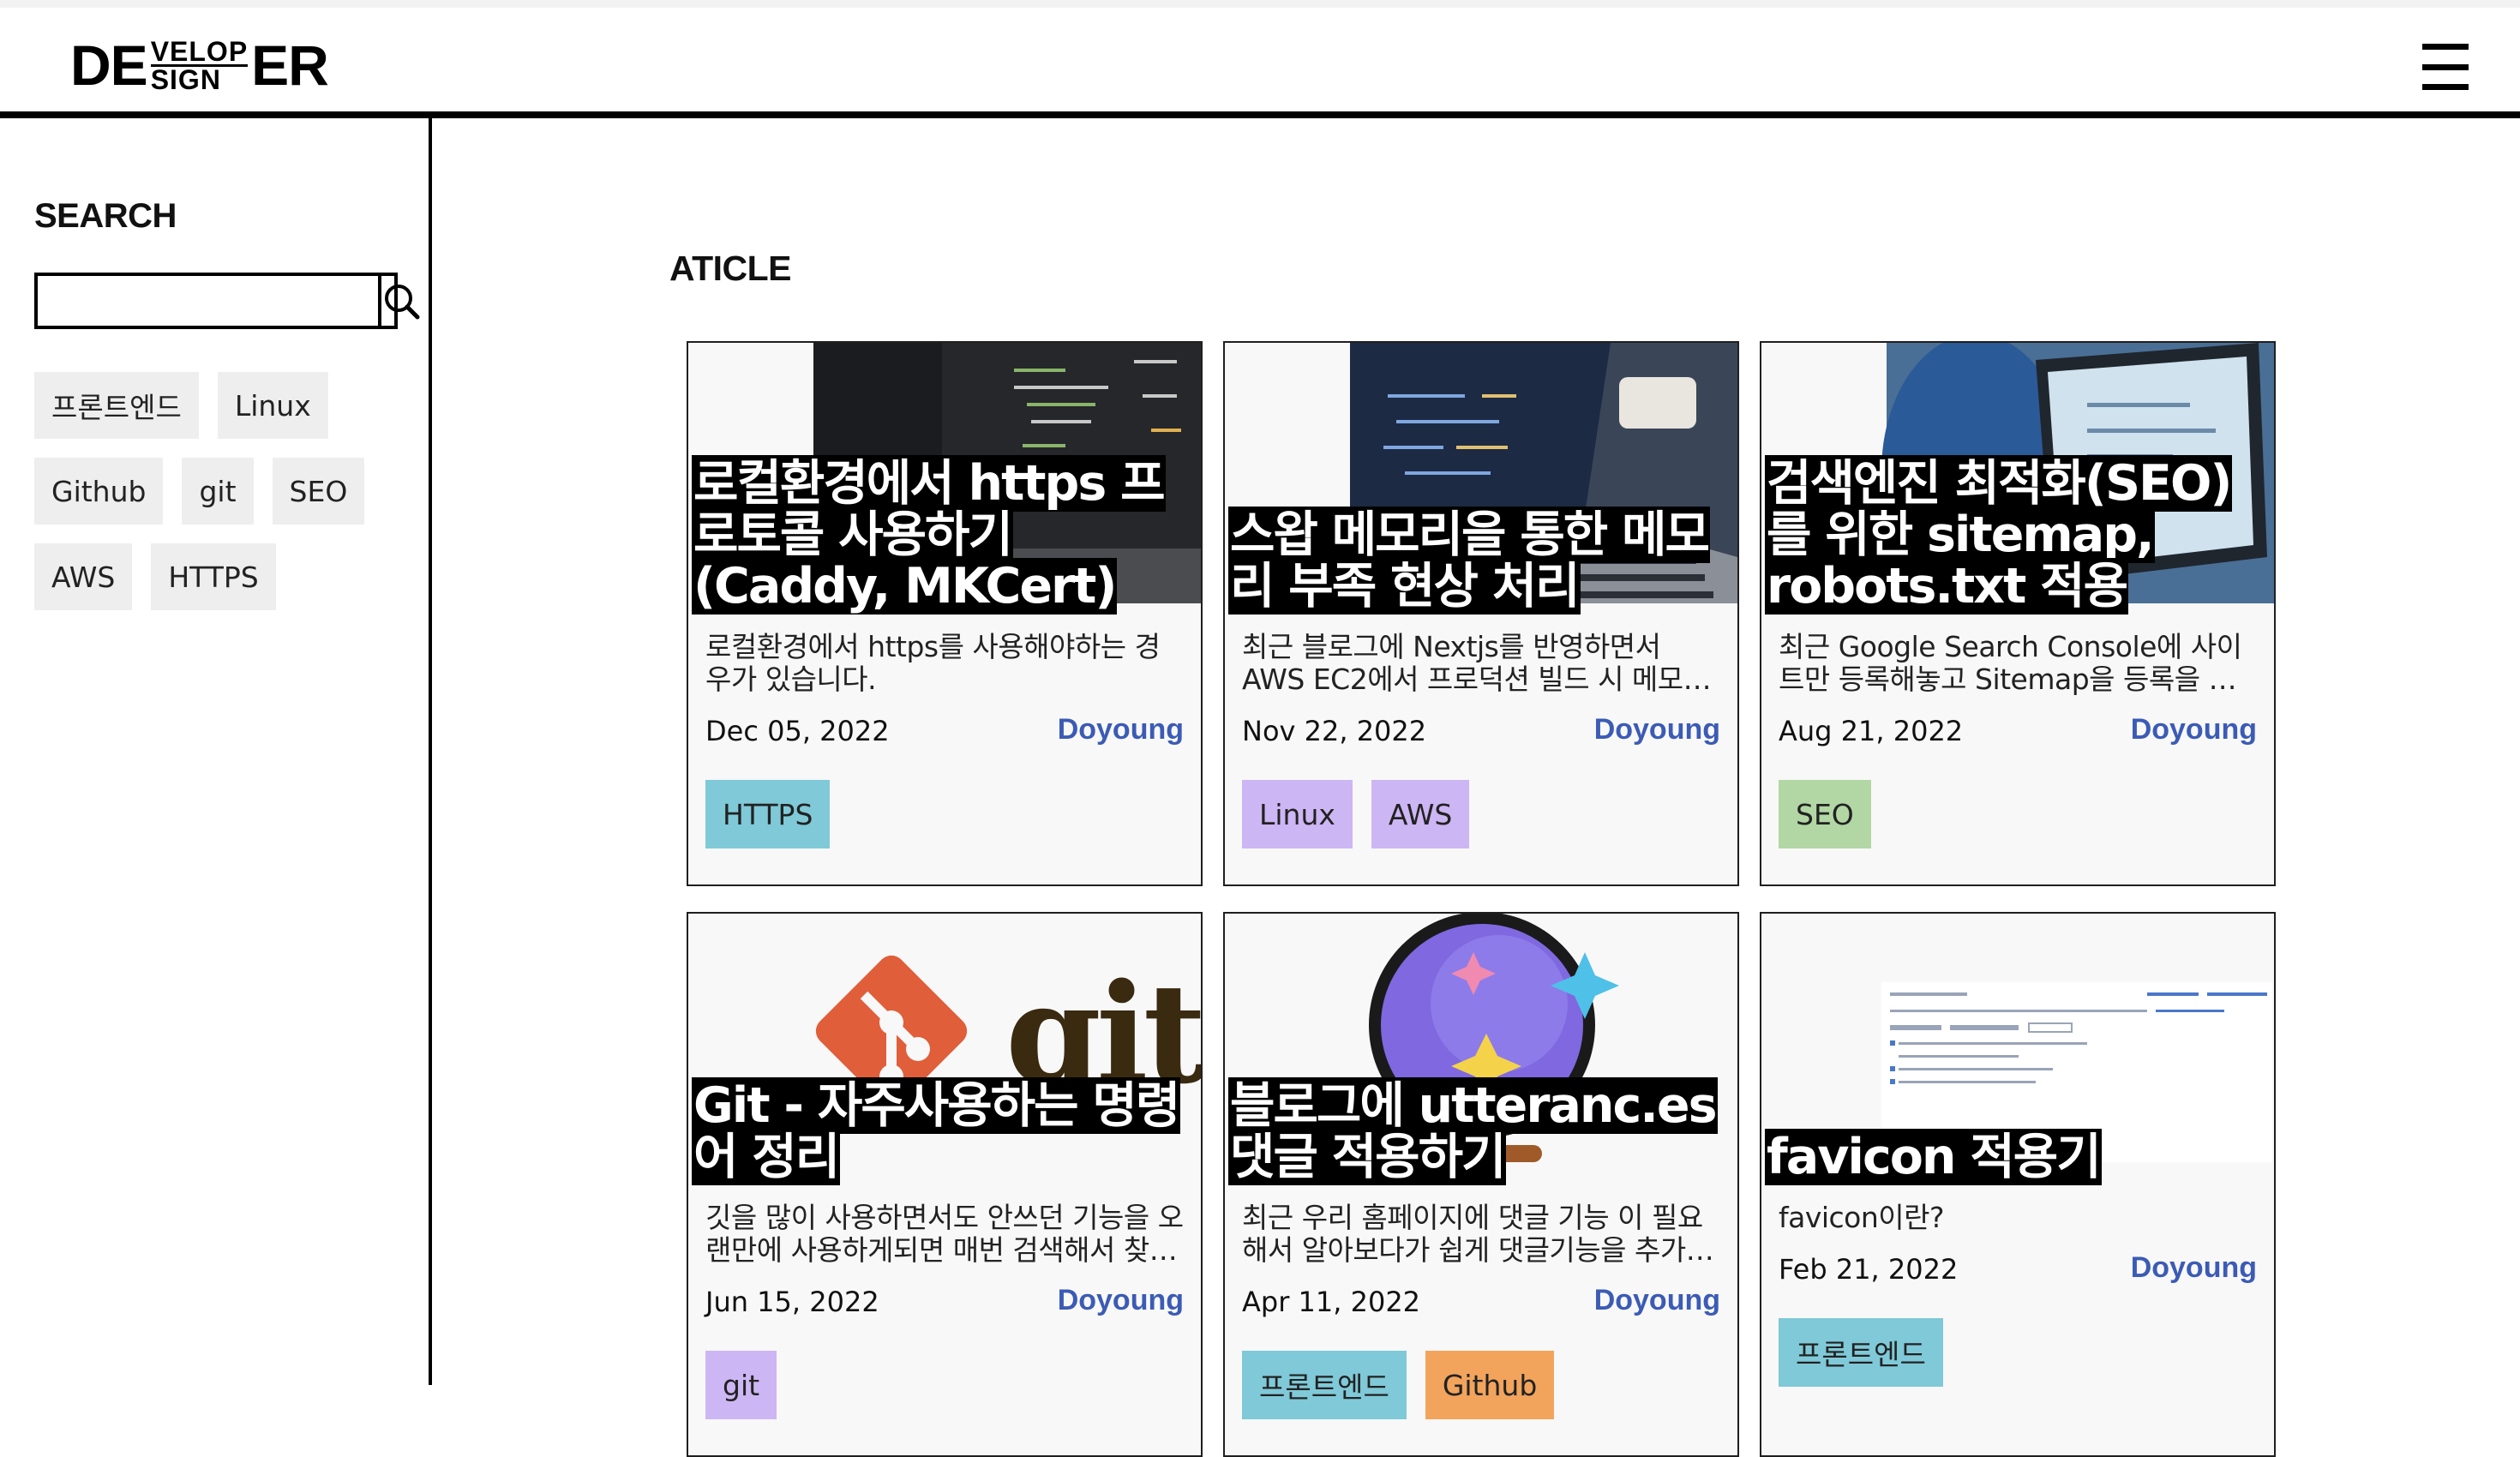 The image size is (2520, 1457). I want to click on article-date: Apr 11, 2022, so click(1331, 1302).